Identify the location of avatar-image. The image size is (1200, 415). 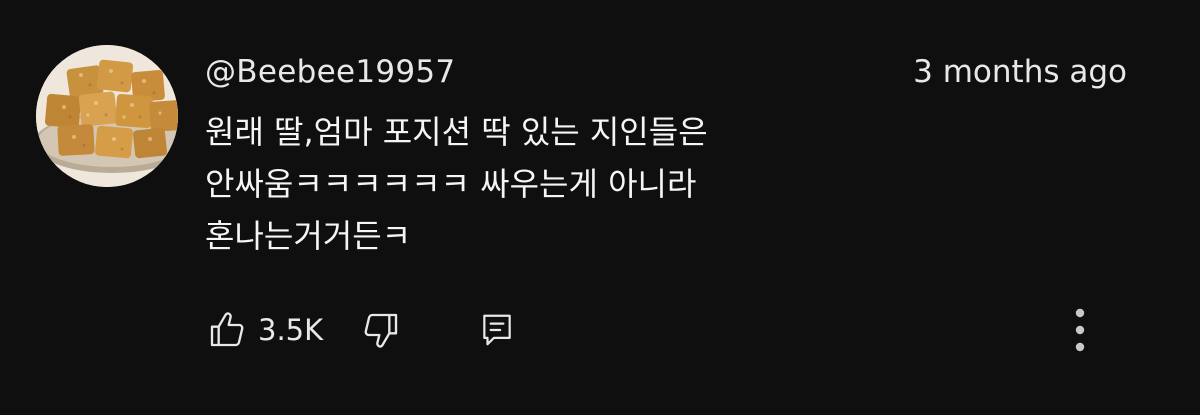
(107, 116).